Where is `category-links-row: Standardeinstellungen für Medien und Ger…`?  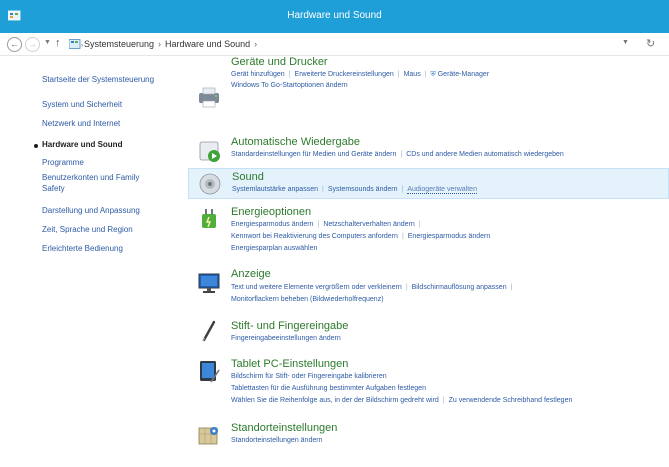
category-links-row: Standardeinstellungen für Medien und Ger… is located at coordinates (397, 154).